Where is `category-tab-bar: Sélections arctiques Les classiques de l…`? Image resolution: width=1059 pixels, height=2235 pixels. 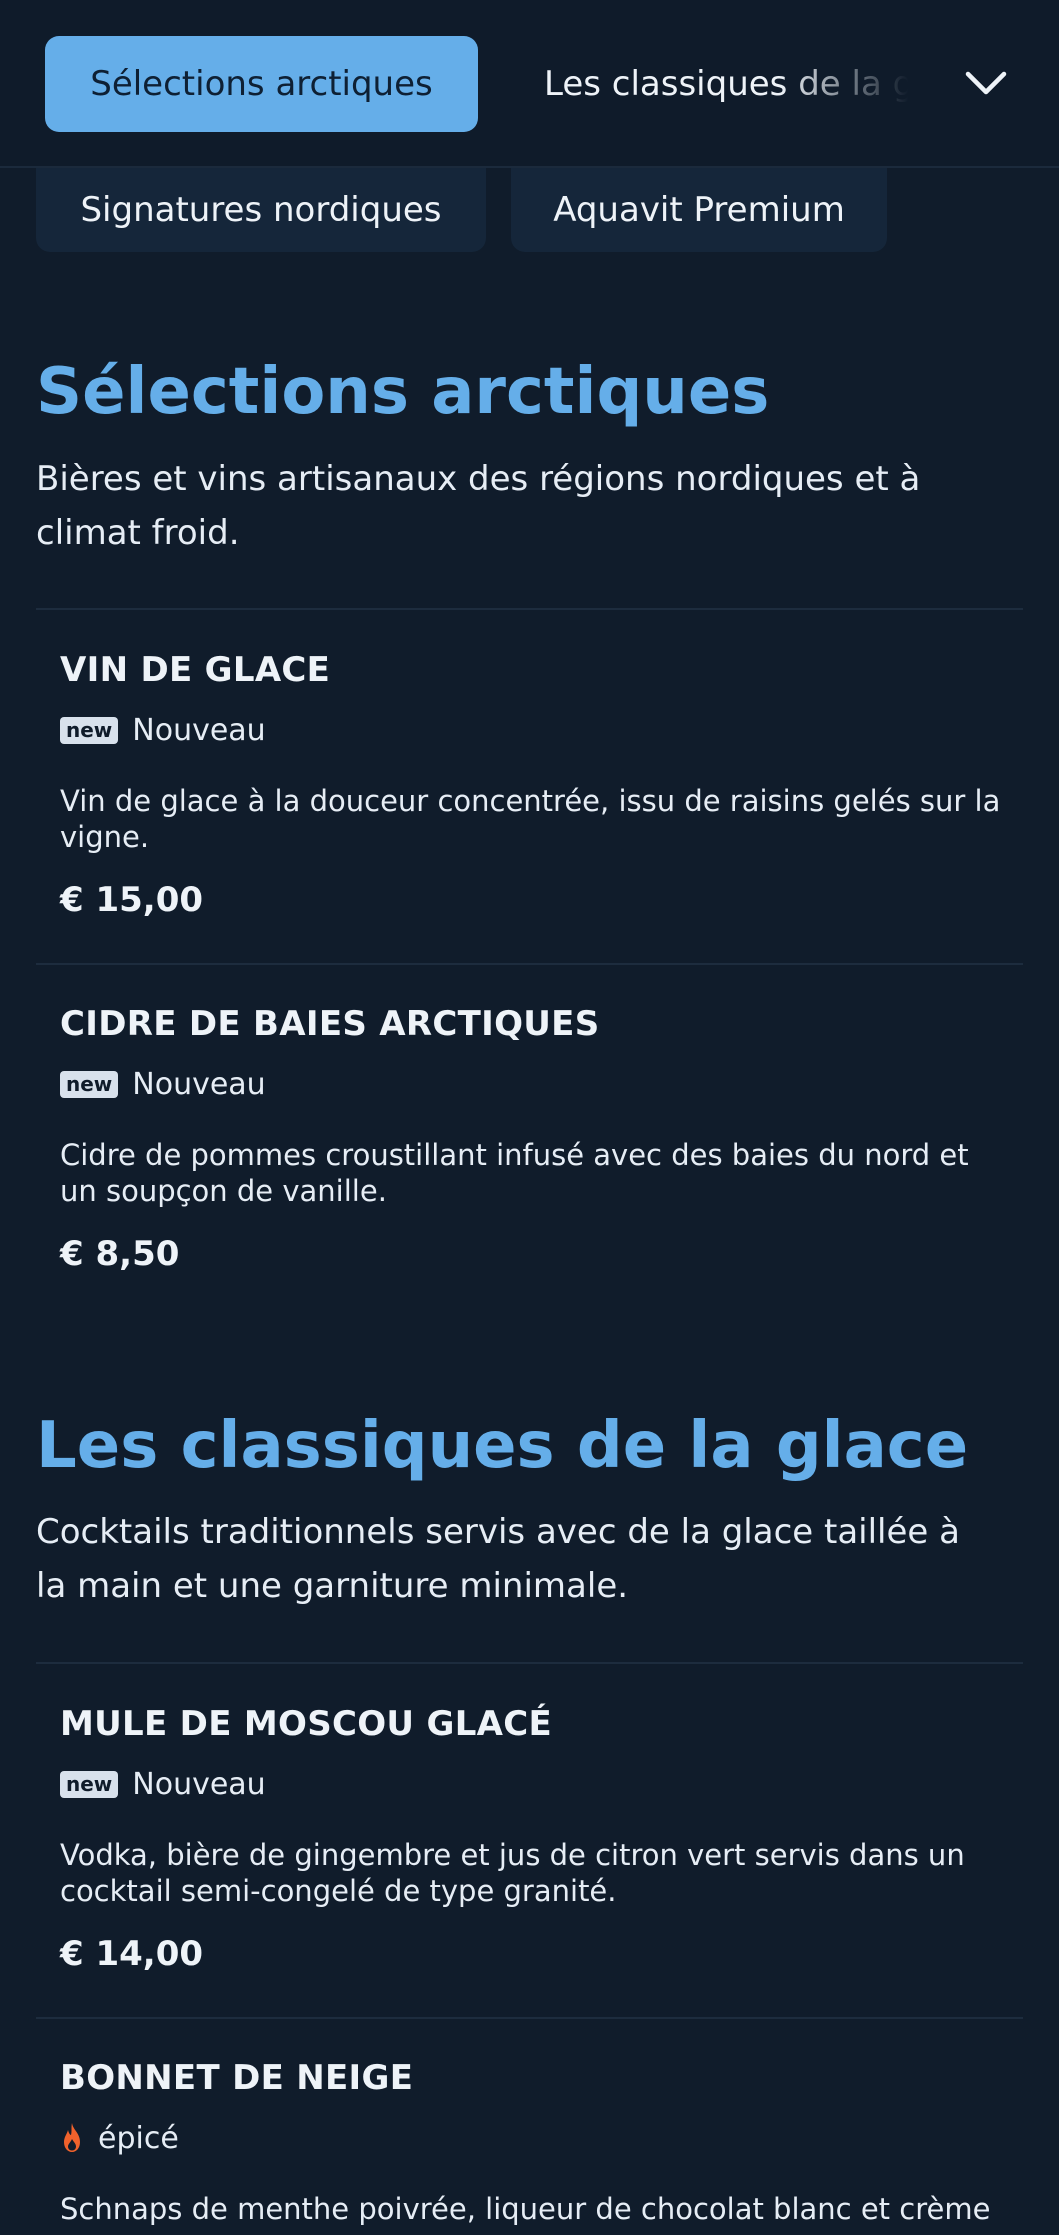
category-tab-bar: Sélections arctiques Les classiques de l… is located at coordinates (529, 84).